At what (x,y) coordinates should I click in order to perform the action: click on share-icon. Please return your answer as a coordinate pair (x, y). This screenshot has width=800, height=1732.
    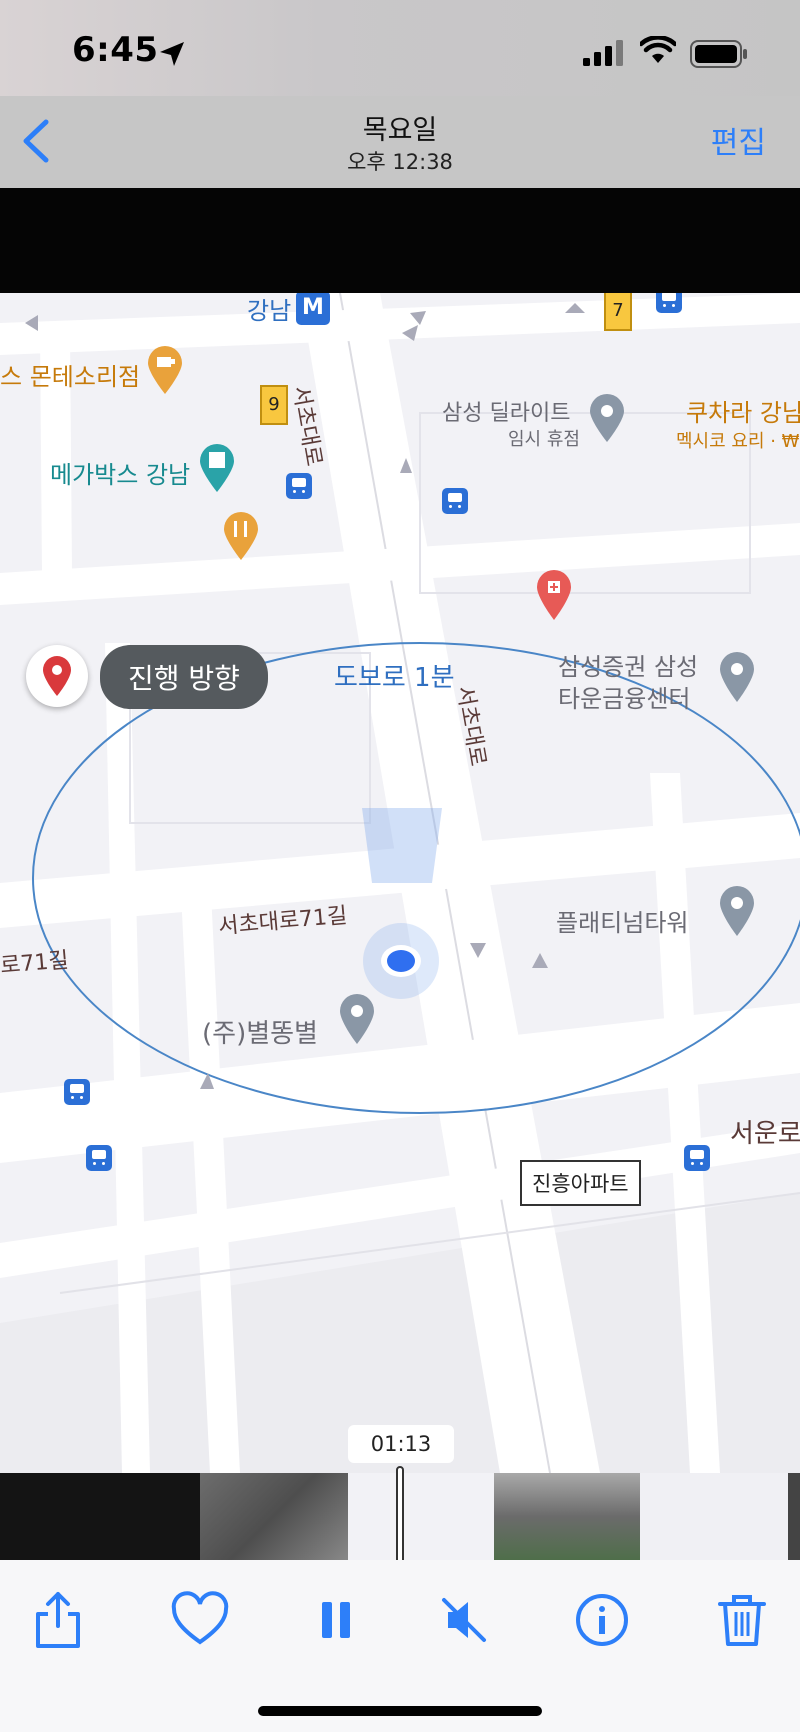
    Looking at the image, I should click on (58, 1620).